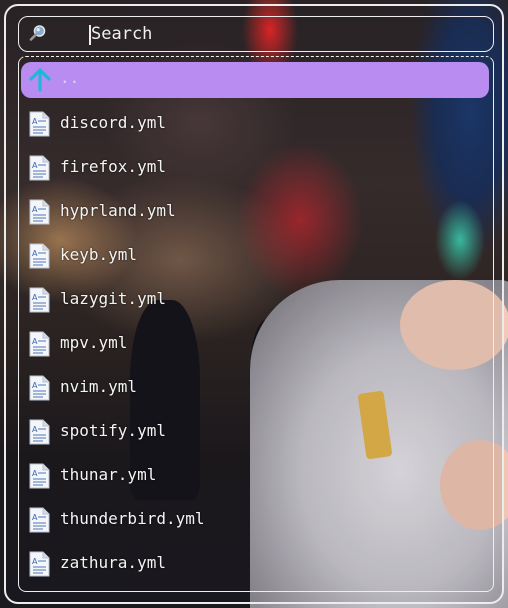  What do you see at coordinates (113, 298) in the screenshot?
I see `list-item-label: lazygit.yml` at bounding box center [113, 298].